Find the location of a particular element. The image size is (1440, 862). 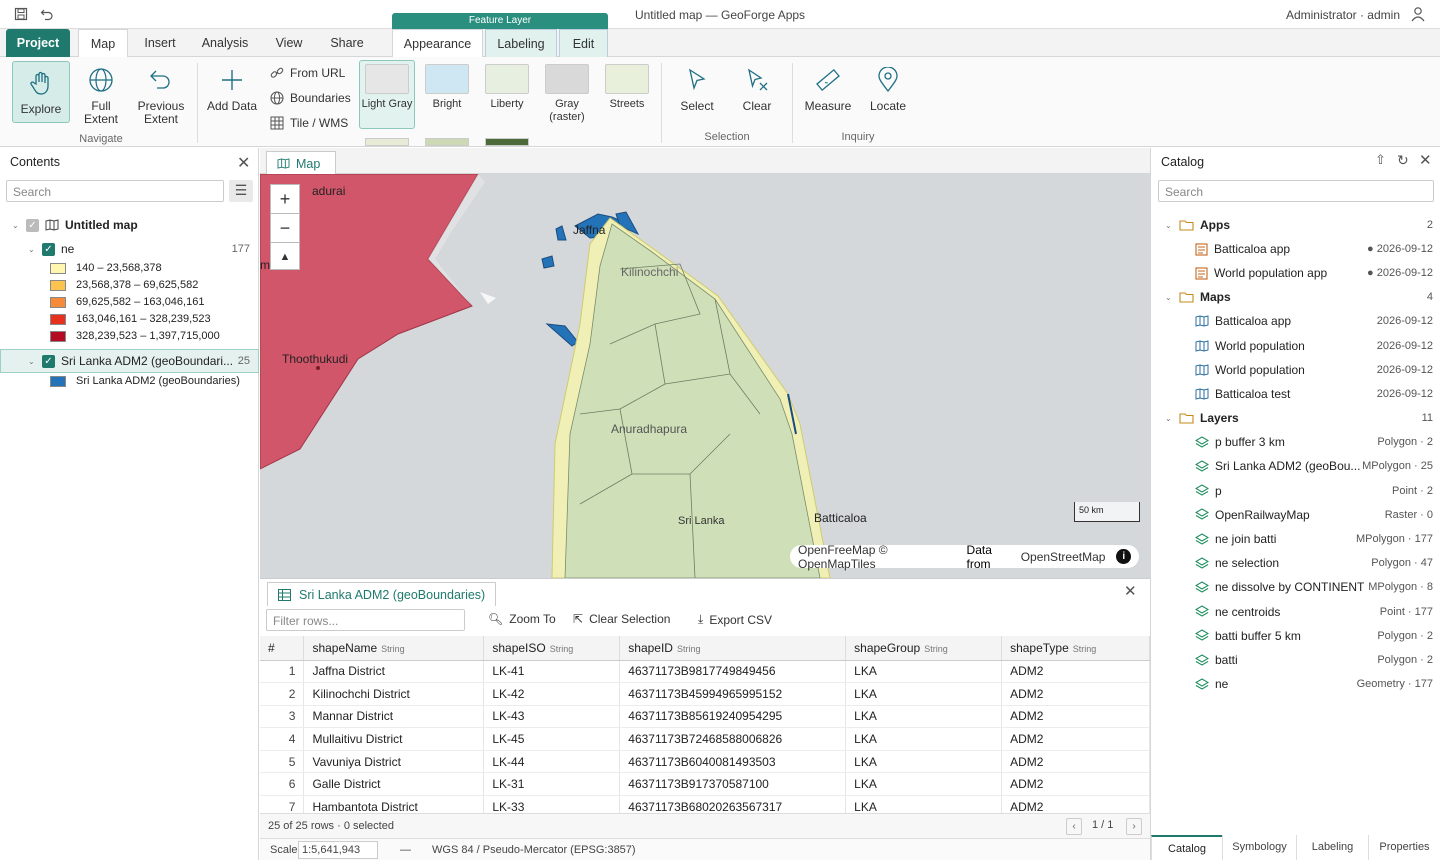

catalog-item: Batticaloa test 2026-09-12 is located at coordinates (1314, 394).